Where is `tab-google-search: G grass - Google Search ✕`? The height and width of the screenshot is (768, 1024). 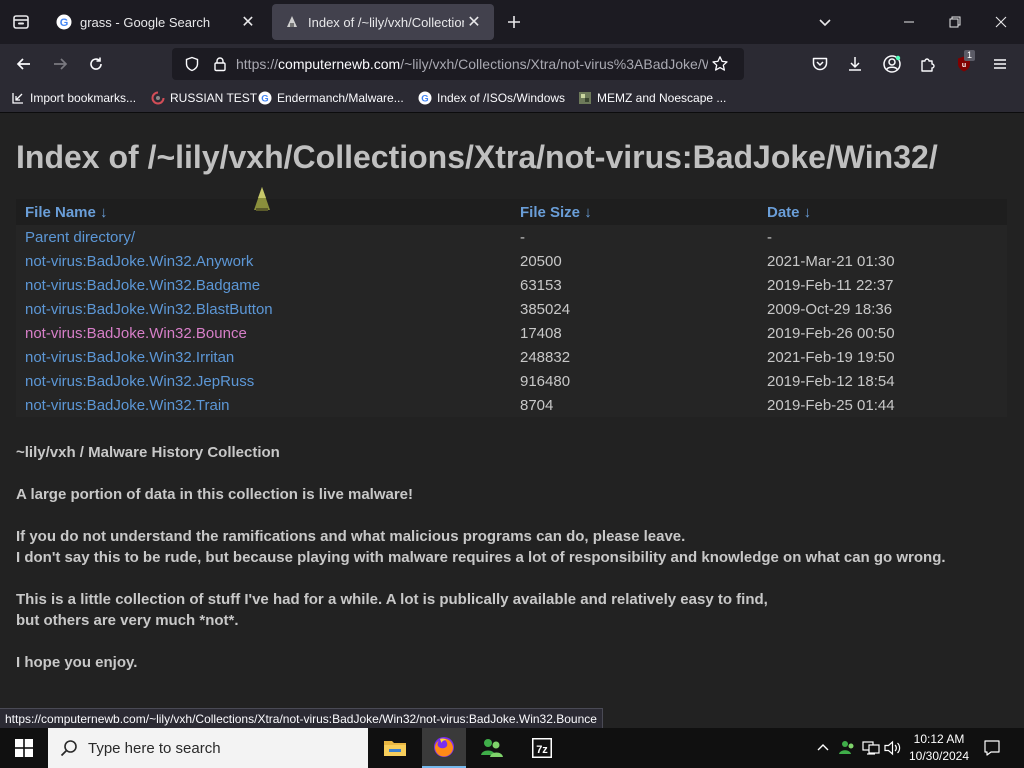 tab-google-search: G grass - Google Search ✕ is located at coordinates (156, 22).